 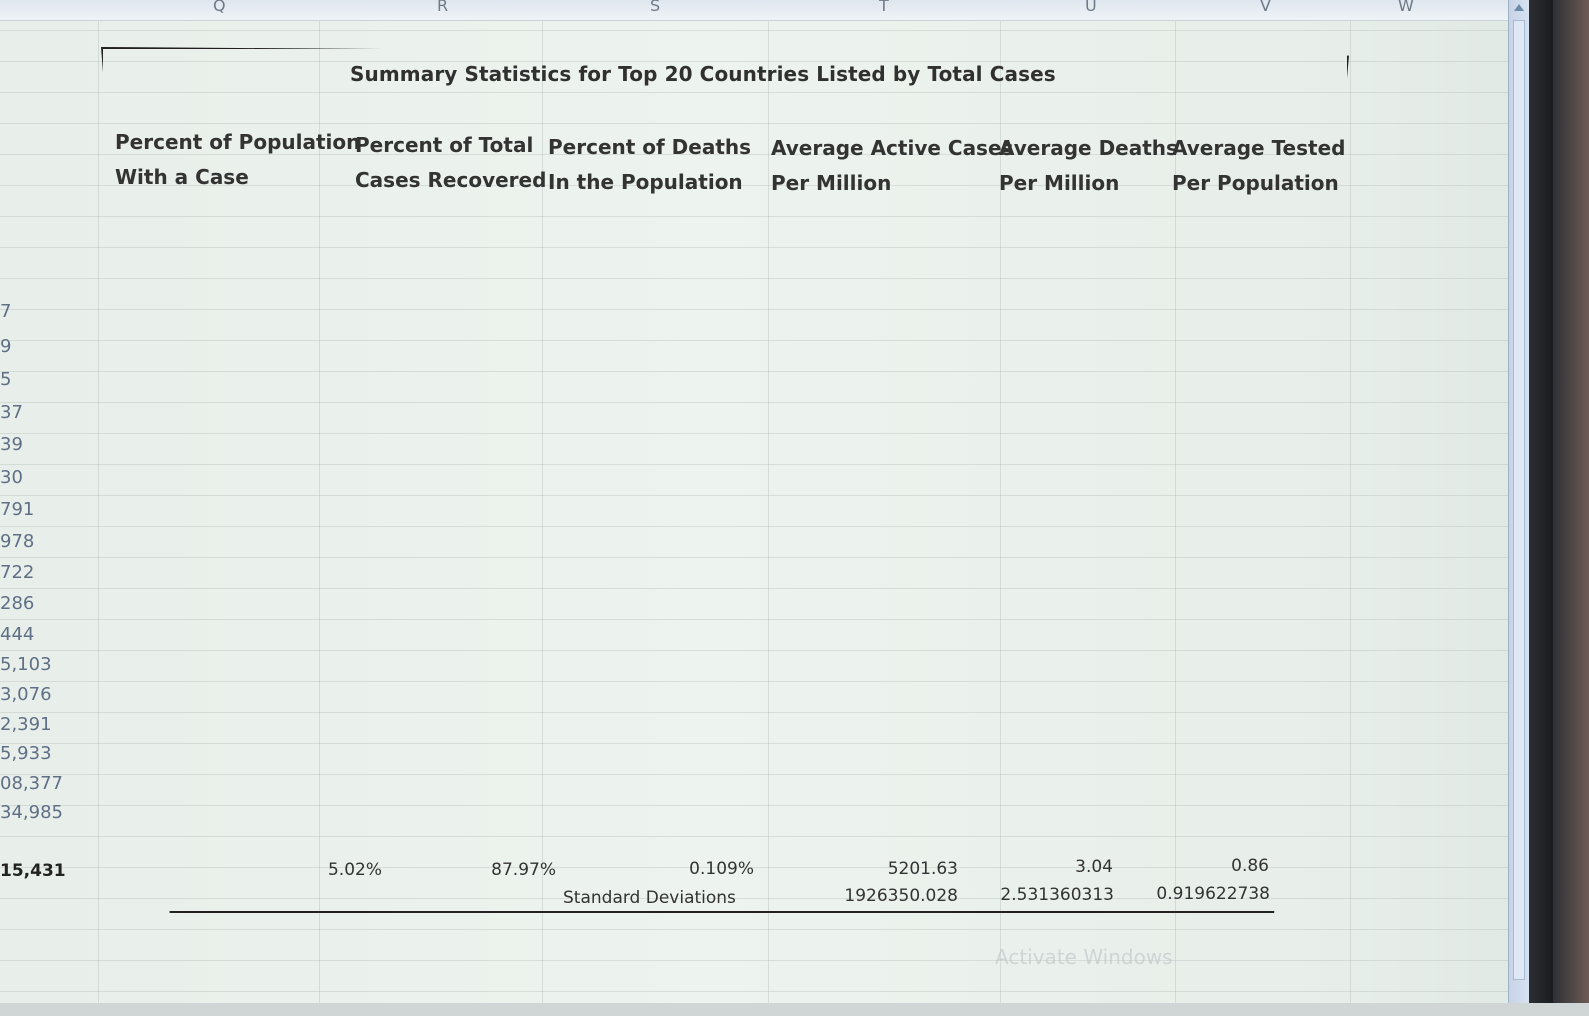 I want to click on header-average-active-cases-line2: Per Million, so click(x=831, y=183).